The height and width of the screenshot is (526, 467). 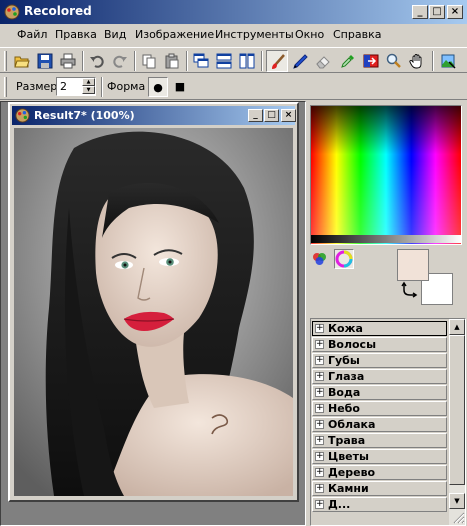 What do you see at coordinates (32, 34) in the screenshot?
I see `menu-file: Файл` at bounding box center [32, 34].